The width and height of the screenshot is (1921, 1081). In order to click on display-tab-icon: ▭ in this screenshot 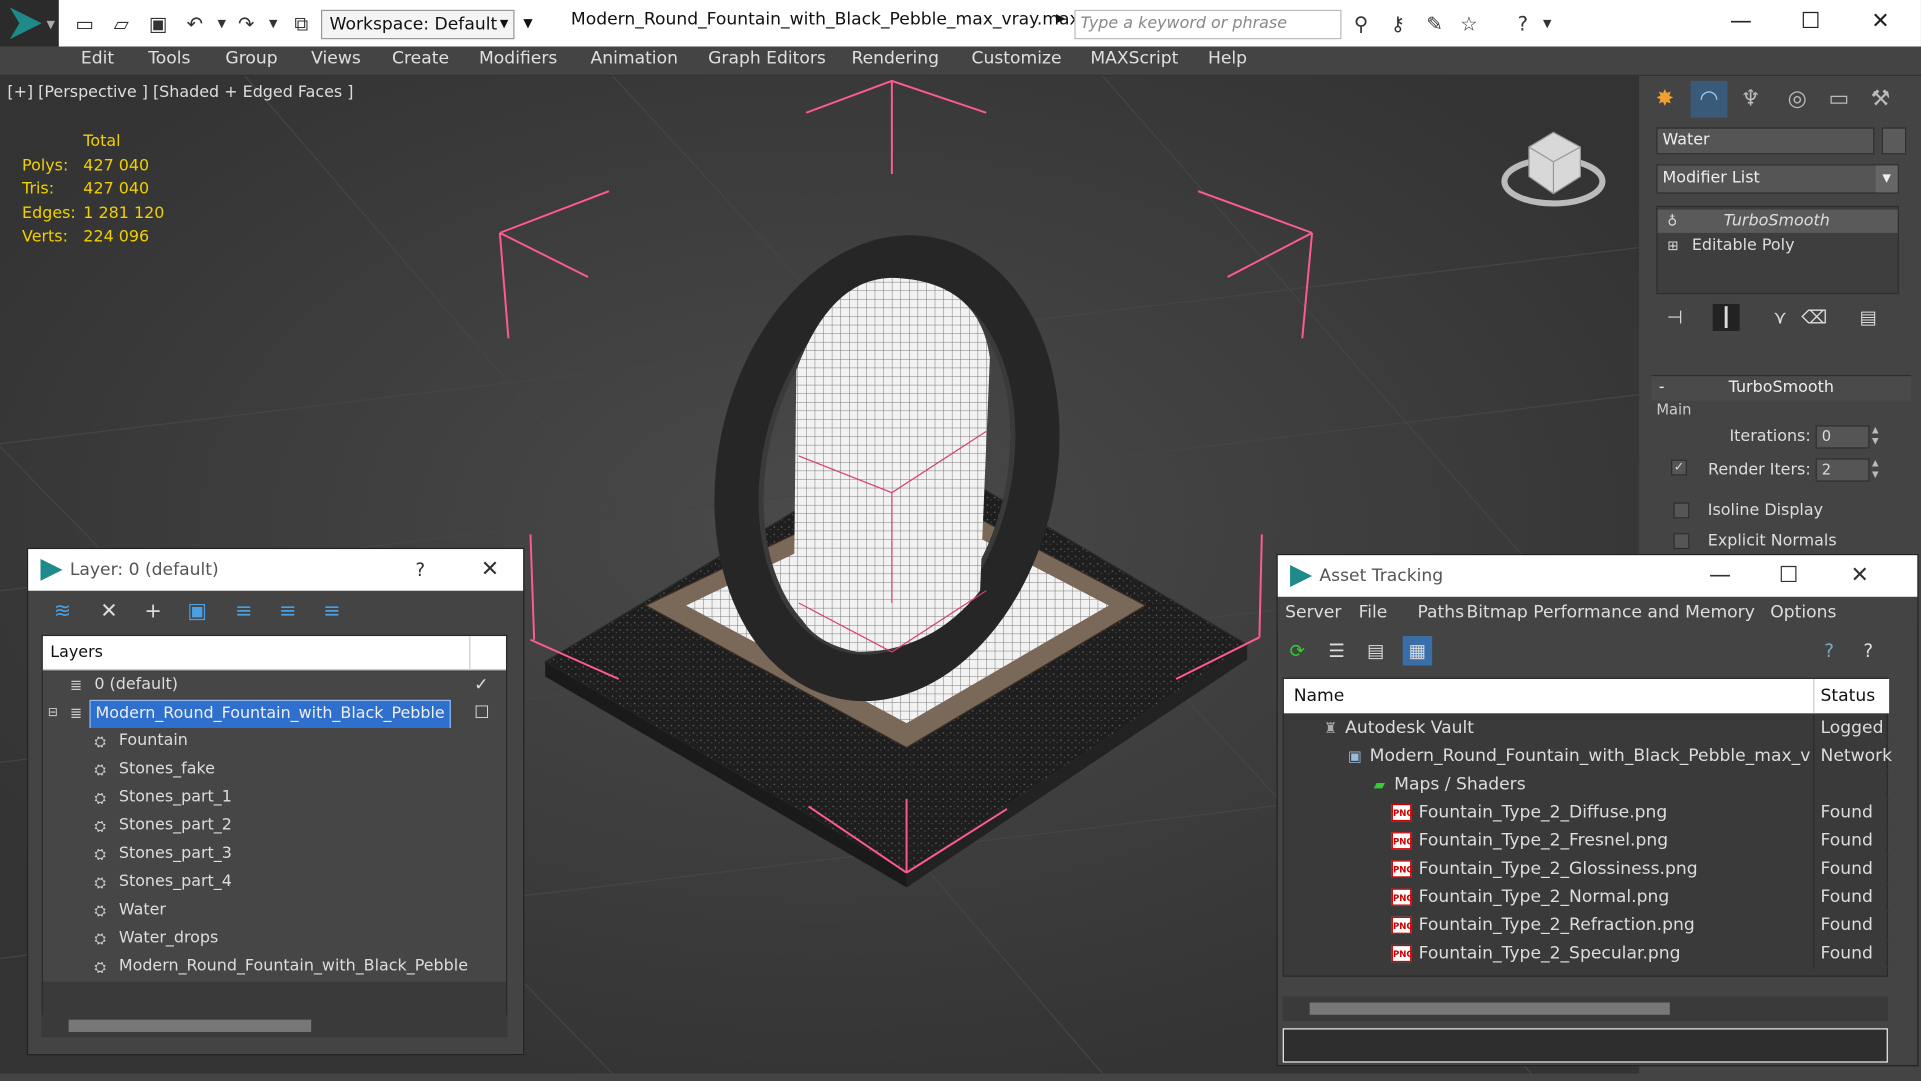, I will do `click(1838, 99)`.